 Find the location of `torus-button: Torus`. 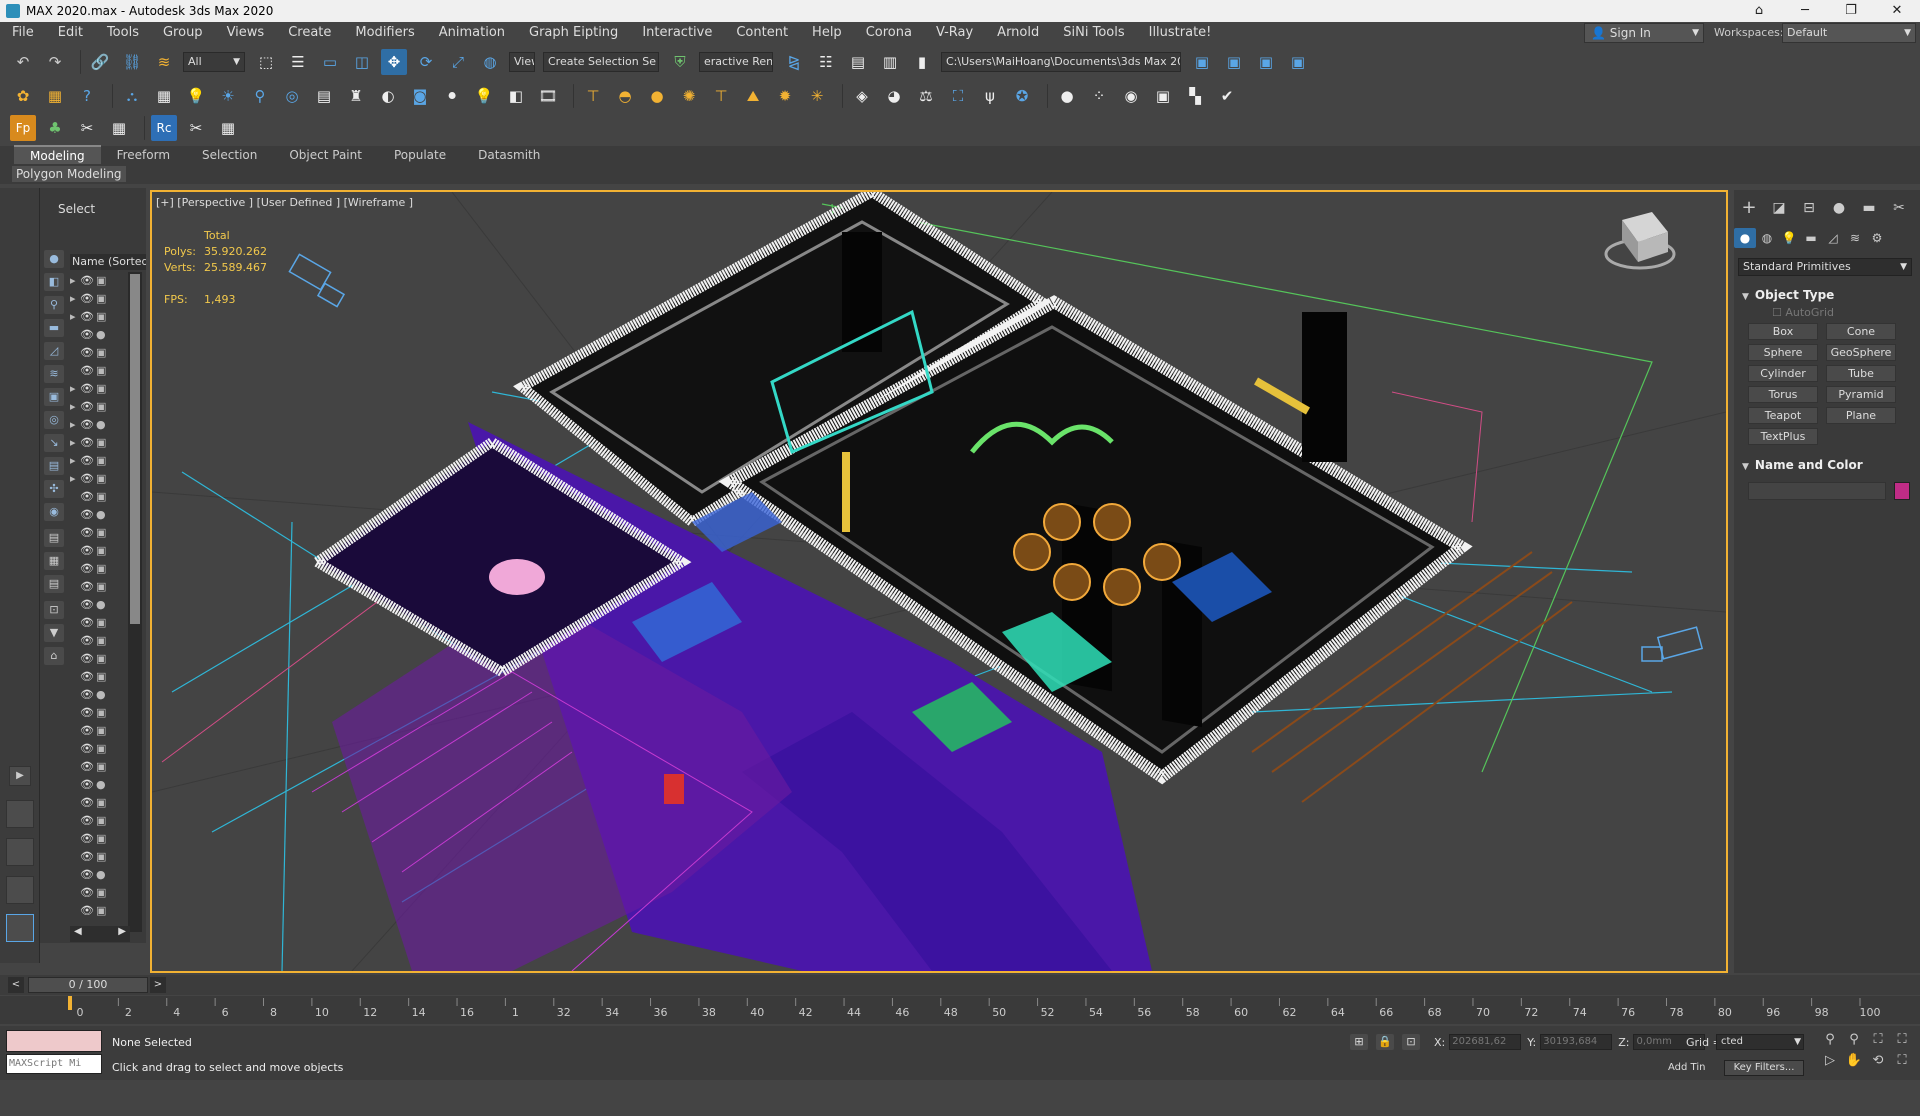

torus-button: Torus is located at coordinates (1783, 394).